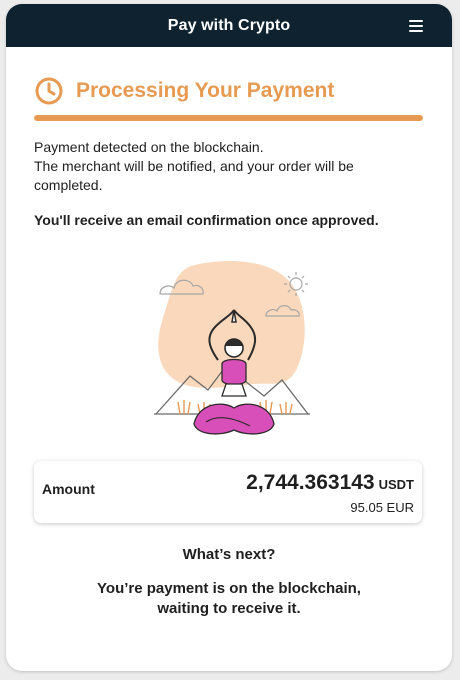  Describe the element at coordinates (205, 90) in the screenshot. I see `status-title: Processing Your Payment` at that location.